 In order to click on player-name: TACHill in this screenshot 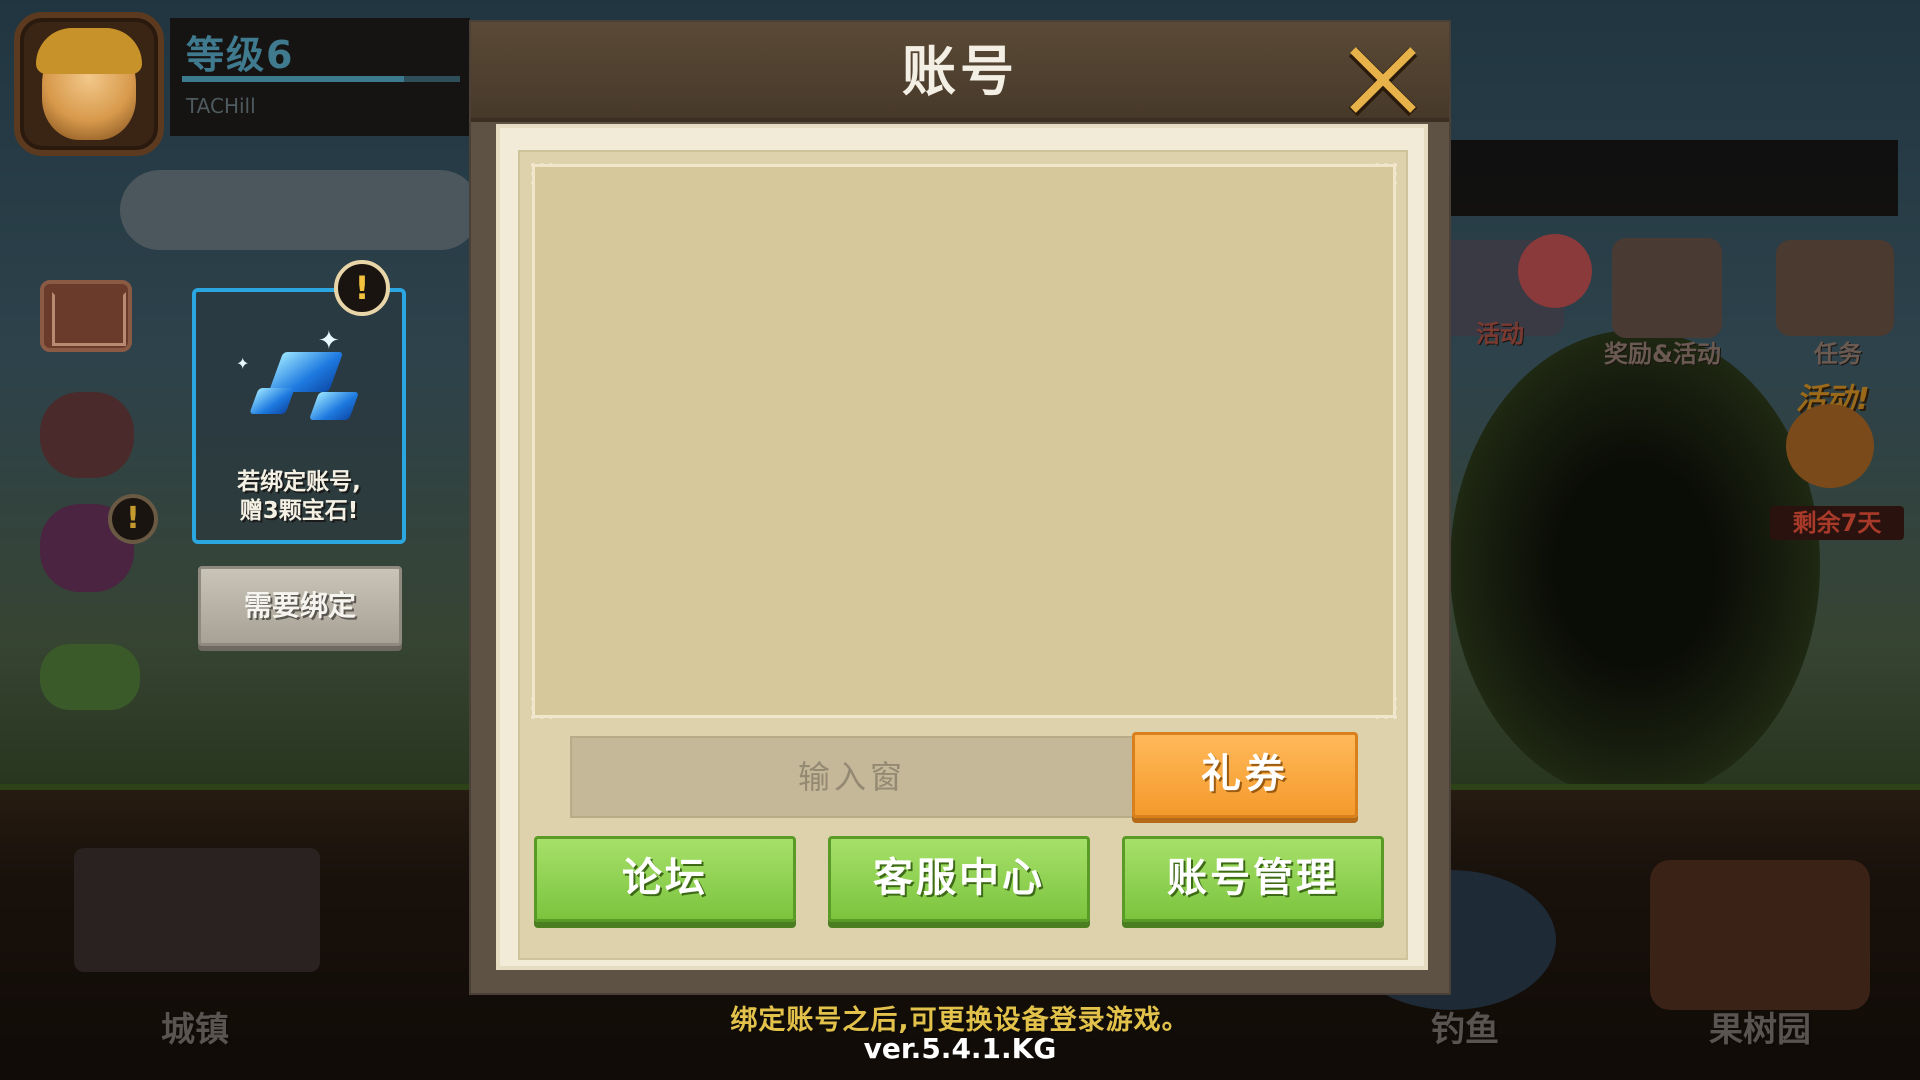, I will do `click(221, 106)`.